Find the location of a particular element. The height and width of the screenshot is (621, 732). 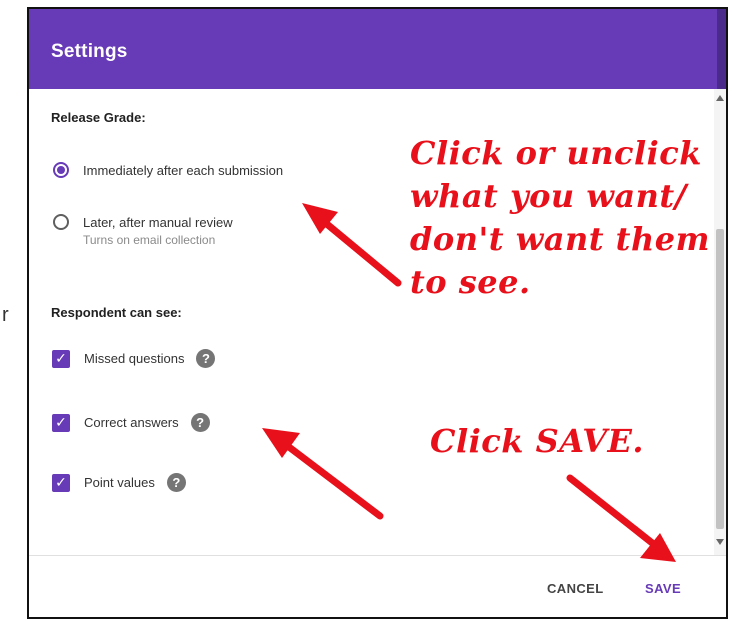

arrow-to-checkboxes-icon is located at coordinates (323, 474).